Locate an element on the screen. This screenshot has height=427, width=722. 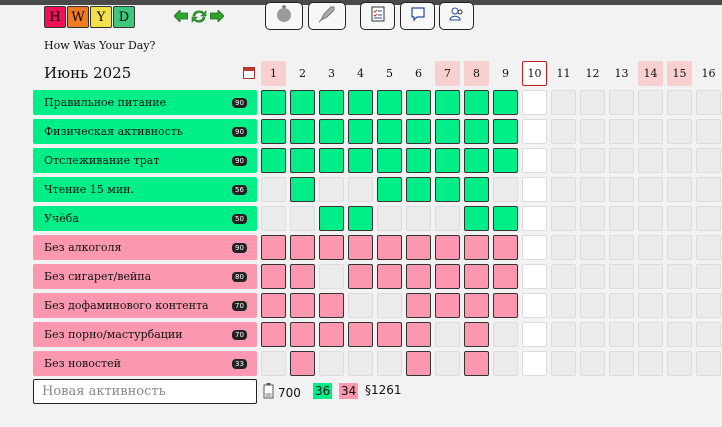
habit-label: Учёба 50 is located at coordinates (145, 218).